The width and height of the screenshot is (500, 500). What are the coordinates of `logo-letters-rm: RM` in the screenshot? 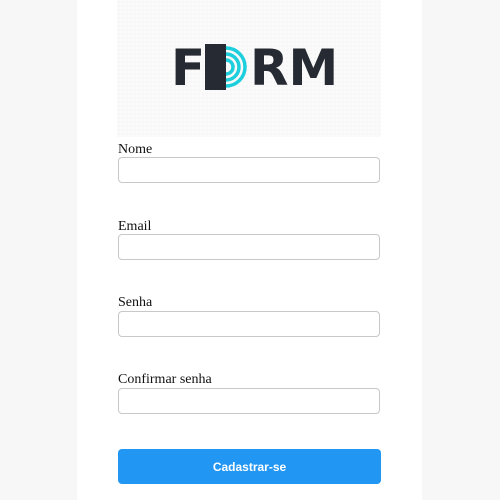 It's located at (294, 68).